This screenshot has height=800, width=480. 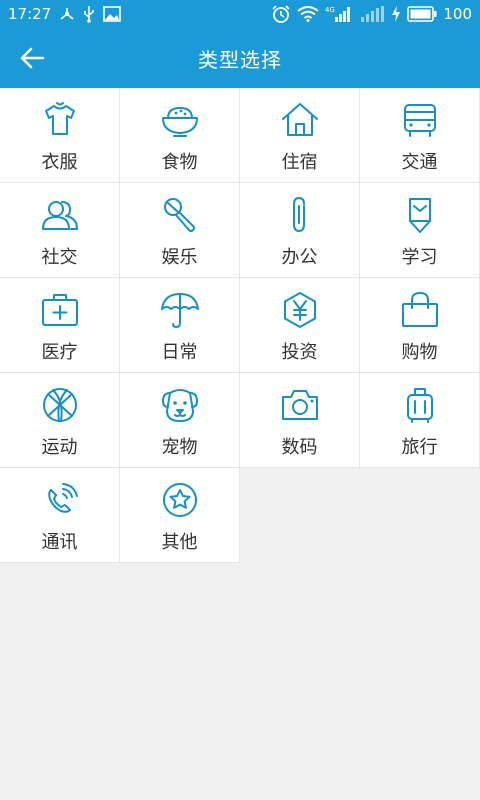 What do you see at coordinates (422, 14) in the screenshot?
I see `battery-icon` at bounding box center [422, 14].